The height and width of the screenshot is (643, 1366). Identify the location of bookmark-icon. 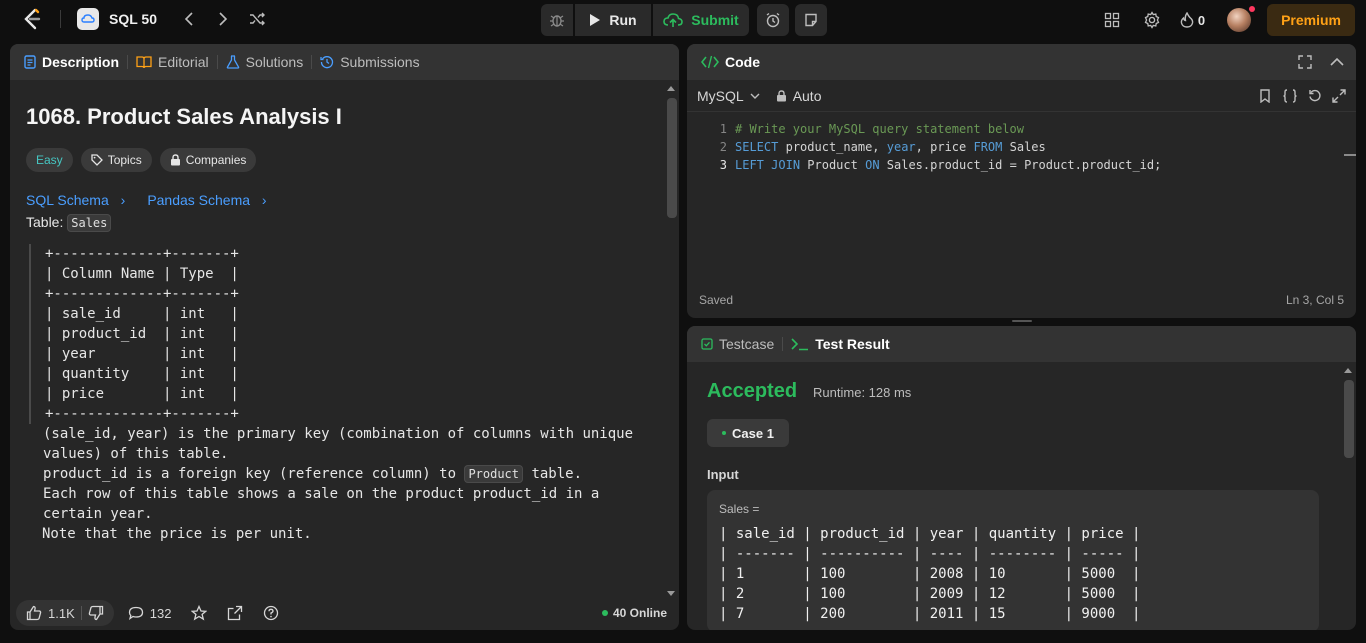
(1265, 95).